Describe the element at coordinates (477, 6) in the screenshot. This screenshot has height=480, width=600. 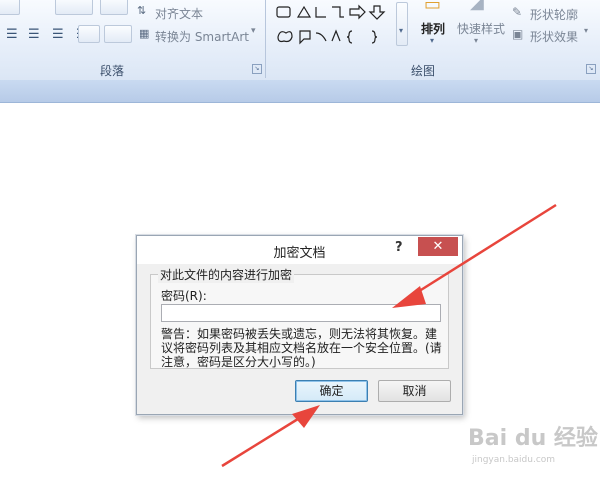
I see `quick-styles-icon: ◢` at that location.